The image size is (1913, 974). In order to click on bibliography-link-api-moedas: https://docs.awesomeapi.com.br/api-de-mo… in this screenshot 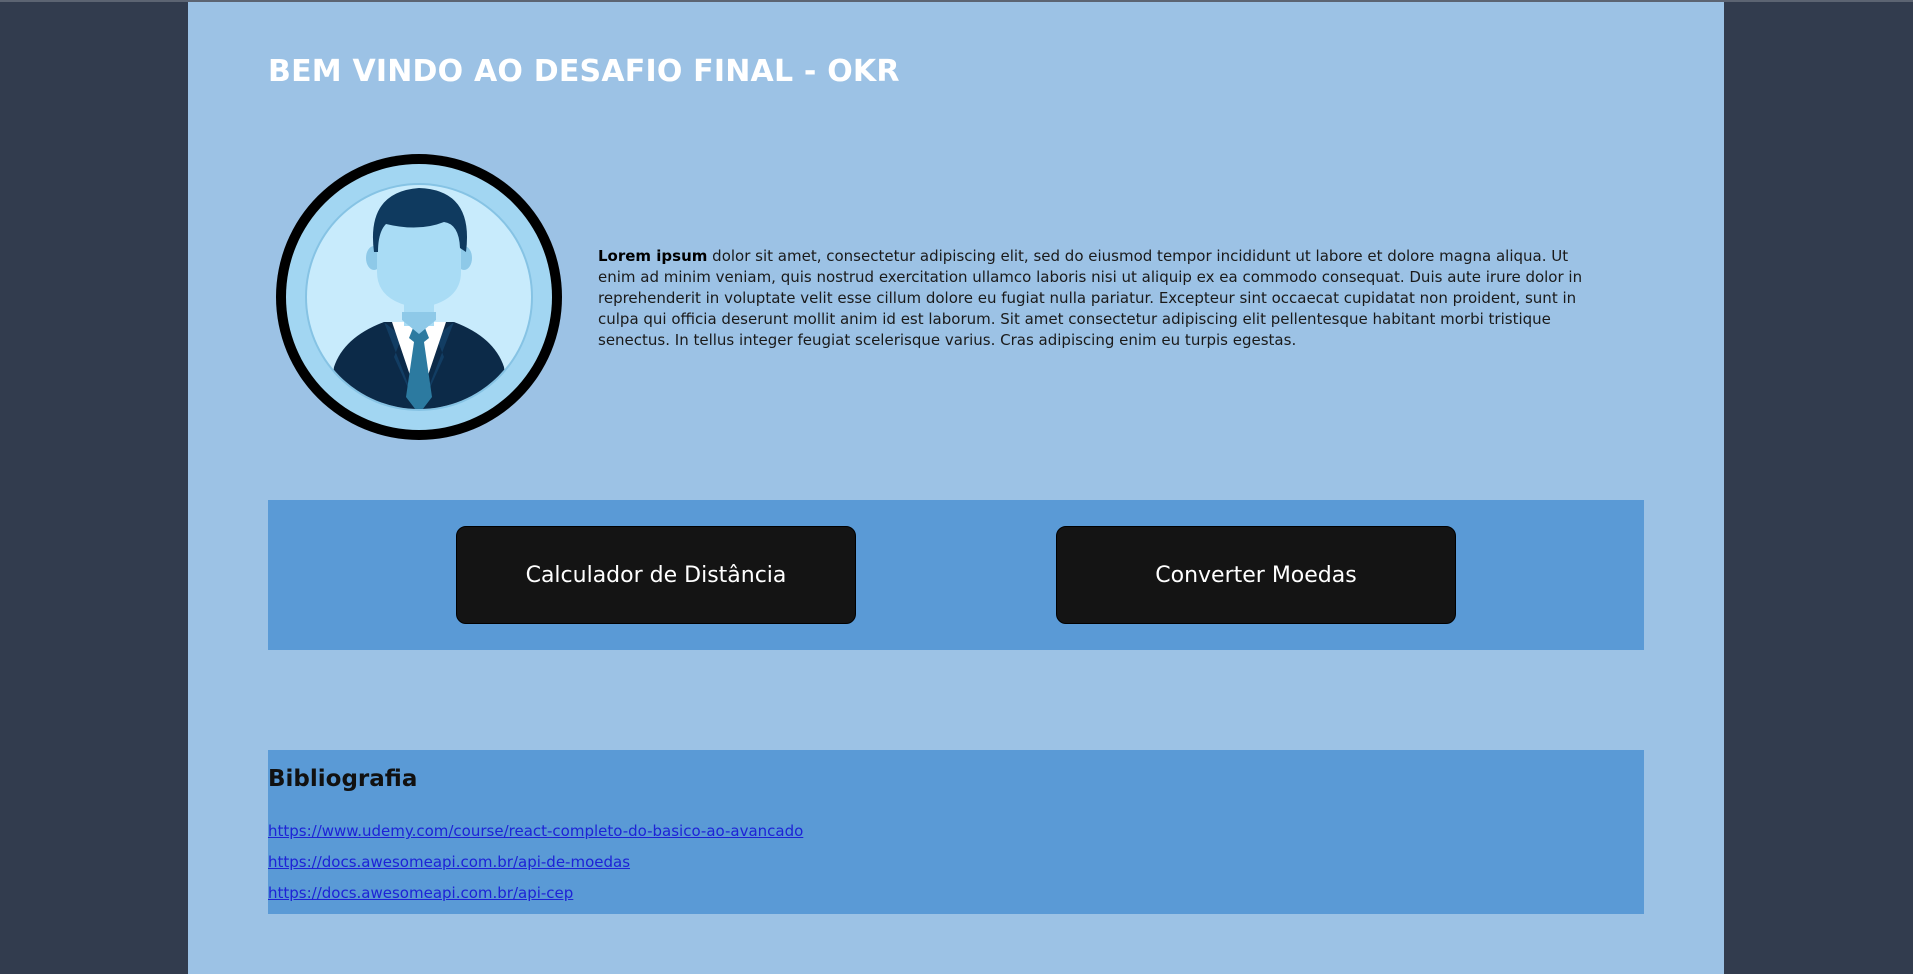, I will do `click(535, 862)`.